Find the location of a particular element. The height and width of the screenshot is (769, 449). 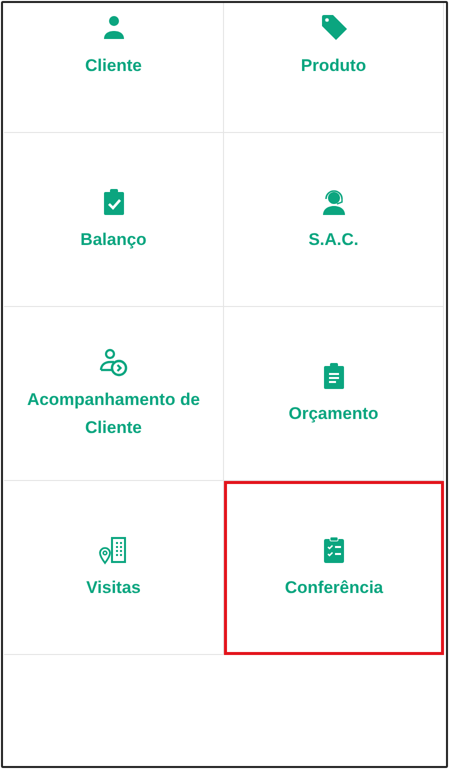

menu-tile: Conferência is located at coordinates (334, 568).